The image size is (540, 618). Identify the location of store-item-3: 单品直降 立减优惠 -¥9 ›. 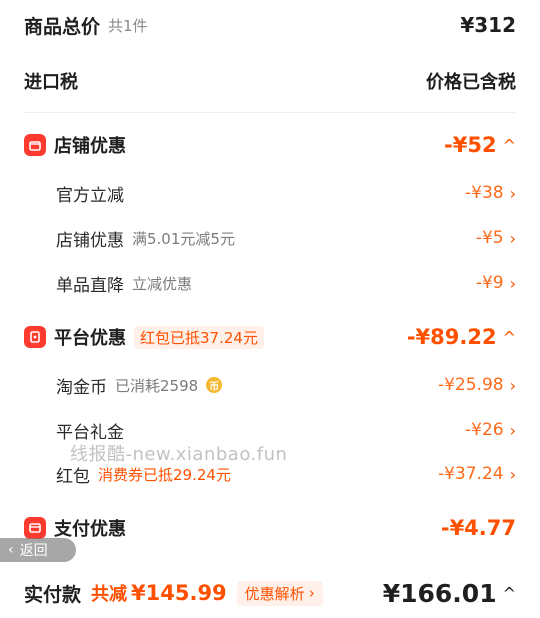
(270, 283).